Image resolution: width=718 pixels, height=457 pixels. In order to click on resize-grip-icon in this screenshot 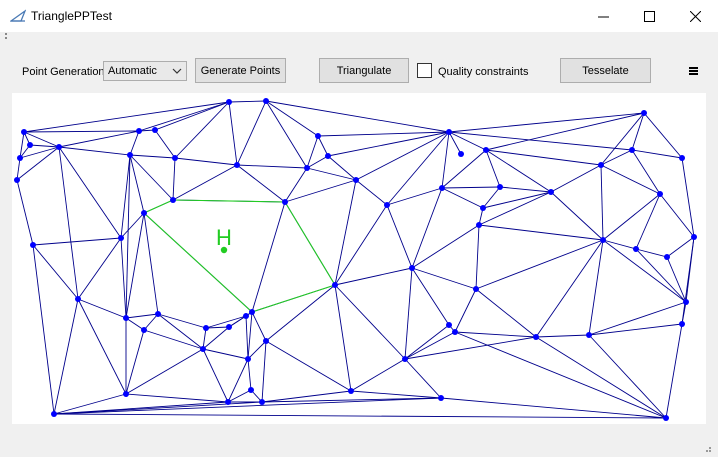, I will do `click(707, 448)`.